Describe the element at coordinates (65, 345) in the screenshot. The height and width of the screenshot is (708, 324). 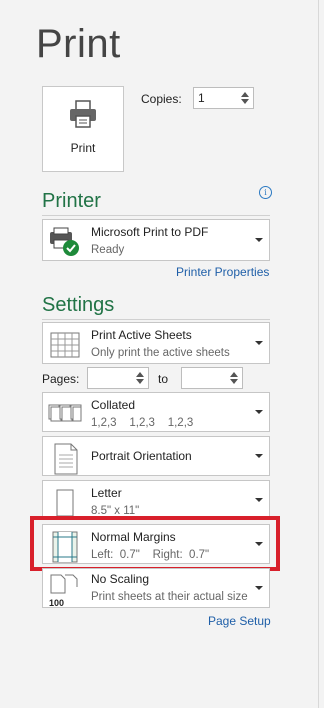
I see `sheet-grid-icon` at that location.